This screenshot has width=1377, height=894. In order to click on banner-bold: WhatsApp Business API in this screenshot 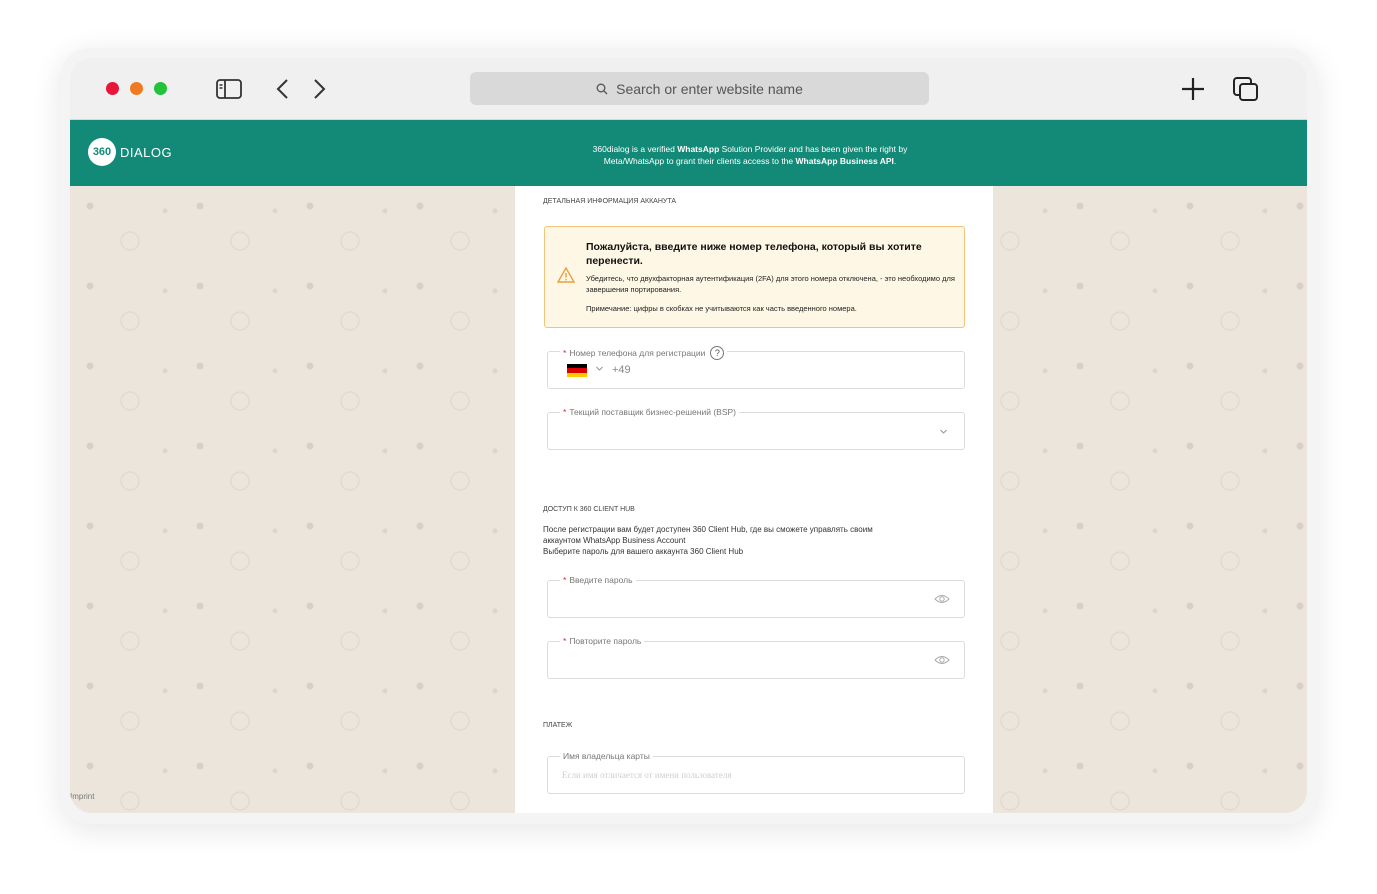, I will do `click(844, 161)`.